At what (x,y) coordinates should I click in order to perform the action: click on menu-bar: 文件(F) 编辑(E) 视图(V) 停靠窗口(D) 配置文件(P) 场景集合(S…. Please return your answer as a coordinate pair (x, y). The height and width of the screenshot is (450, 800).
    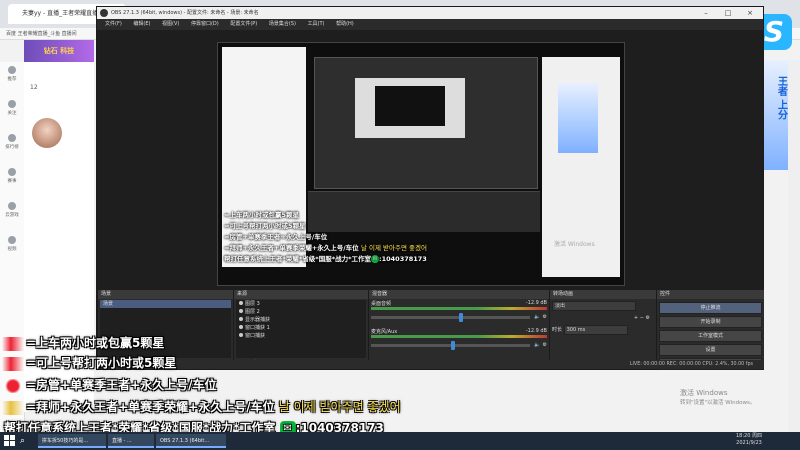
    Looking at the image, I should click on (430, 24).